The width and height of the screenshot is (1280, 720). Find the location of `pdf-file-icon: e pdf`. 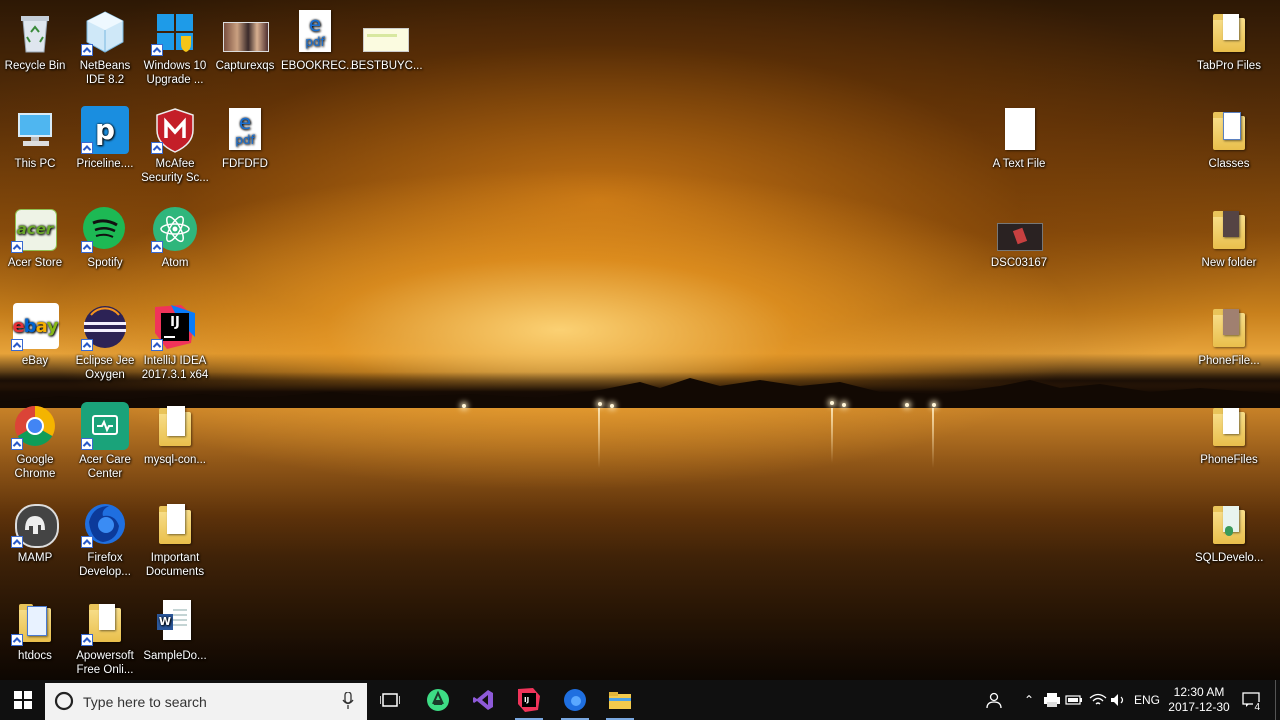

pdf-file-icon: e pdf is located at coordinates (315, 32).